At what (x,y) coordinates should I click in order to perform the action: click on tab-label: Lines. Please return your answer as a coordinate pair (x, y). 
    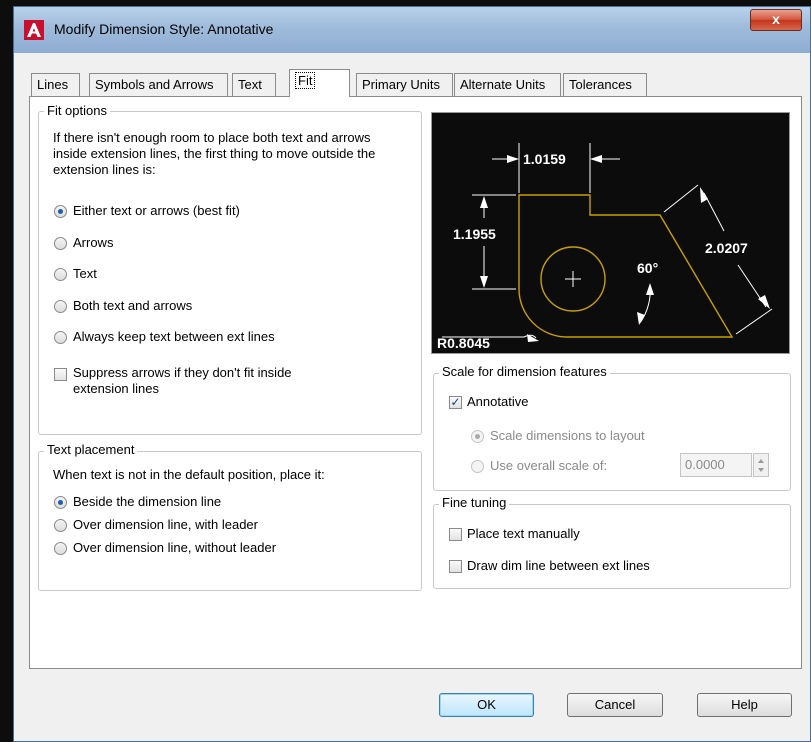
    Looking at the image, I should click on (53, 84).